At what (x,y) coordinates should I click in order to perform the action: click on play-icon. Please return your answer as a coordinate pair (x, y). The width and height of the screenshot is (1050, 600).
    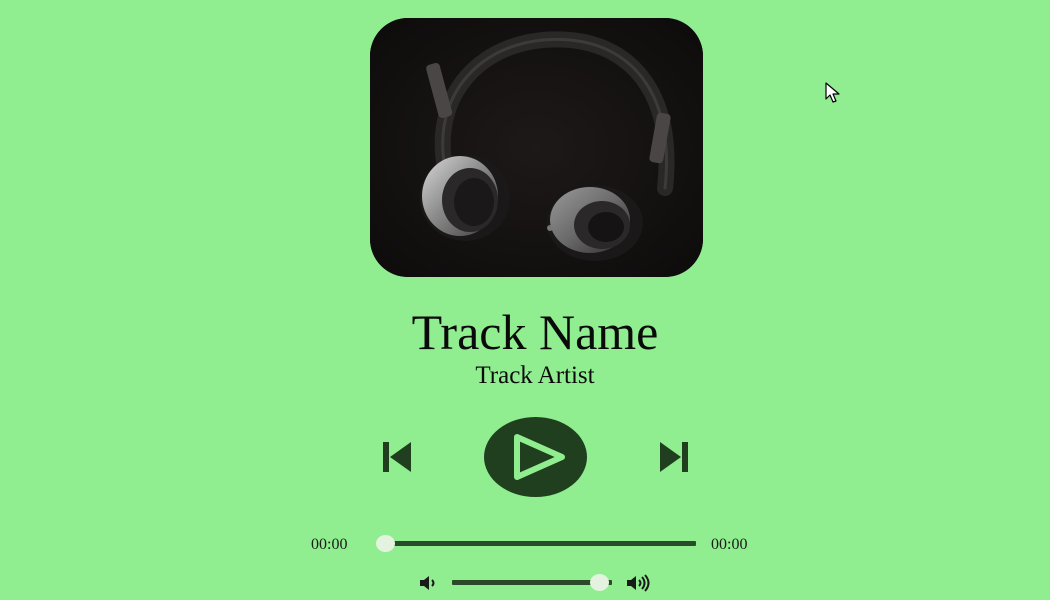
    Looking at the image, I should click on (539, 457).